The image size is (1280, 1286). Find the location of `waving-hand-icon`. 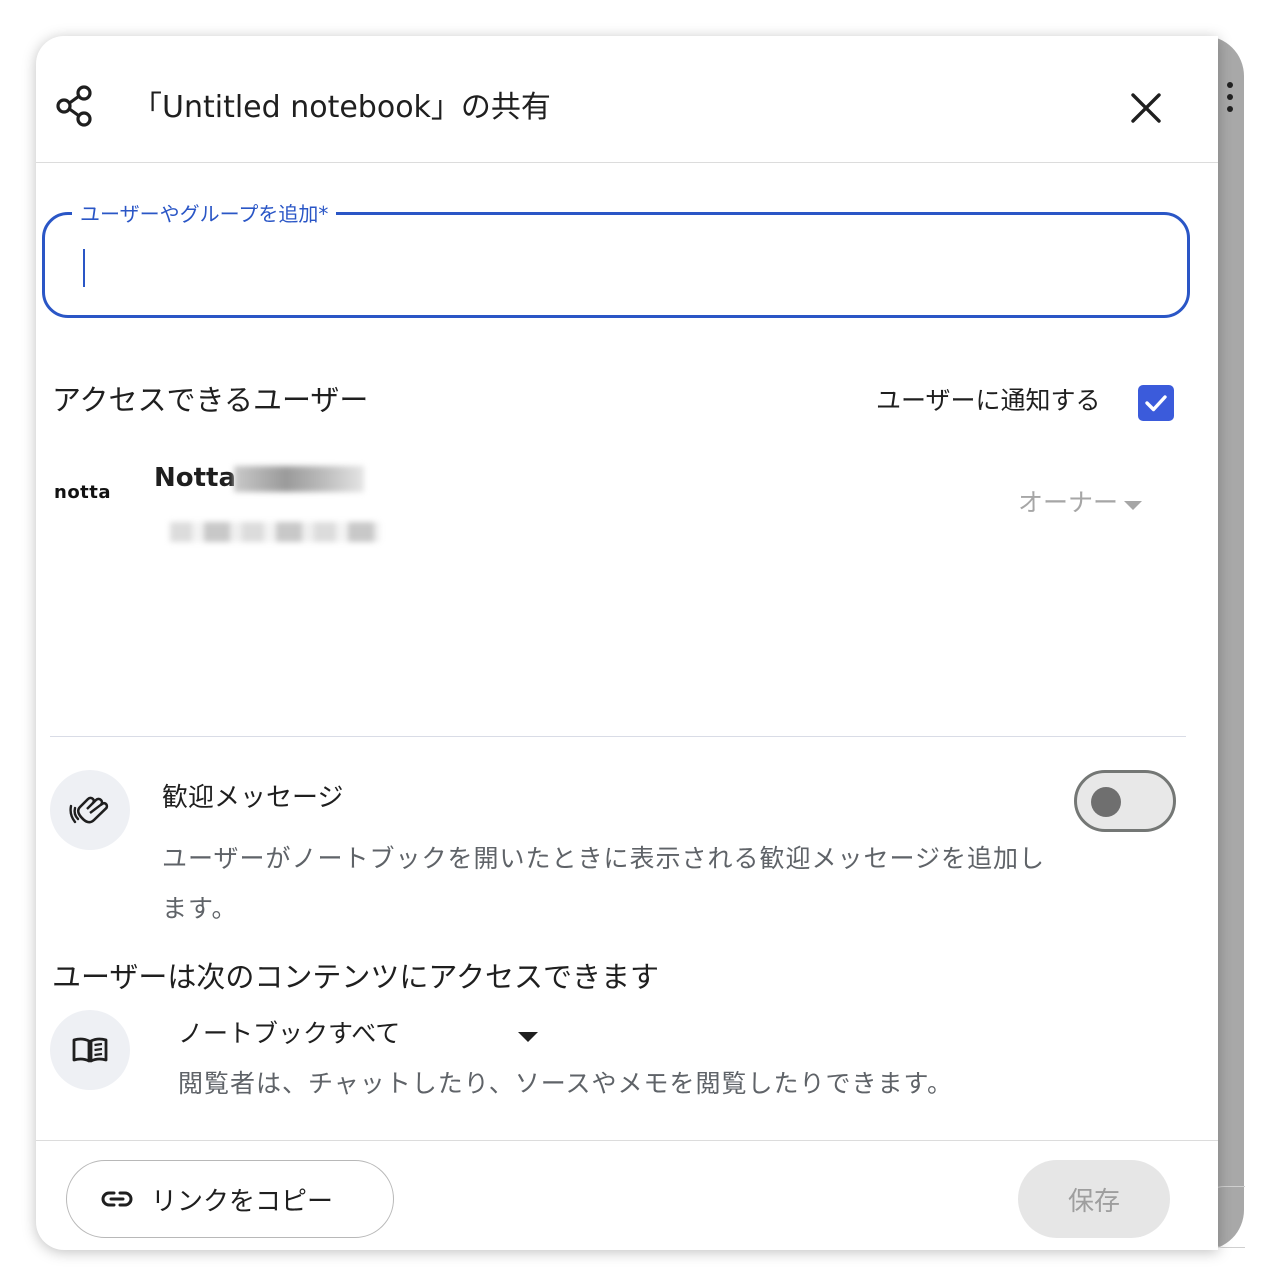

waving-hand-icon is located at coordinates (90, 810).